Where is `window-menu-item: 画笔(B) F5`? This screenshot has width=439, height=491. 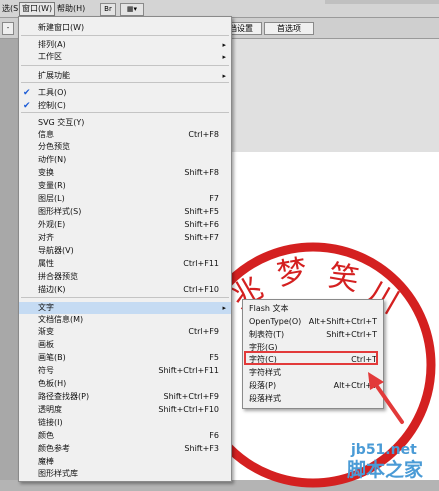
window-menu-item: 画笔(B) F5 is located at coordinates (125, 358).